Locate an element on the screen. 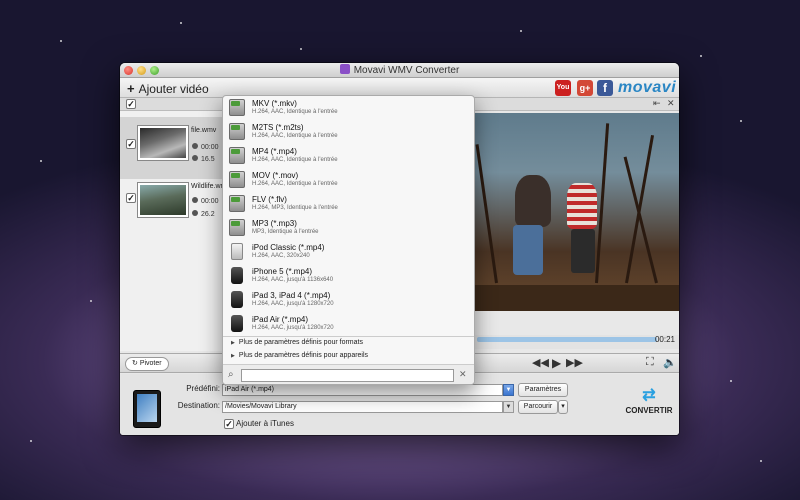 The height and width of the screenshot is (500, 800). app-icon is located at coordinates (344, 69).